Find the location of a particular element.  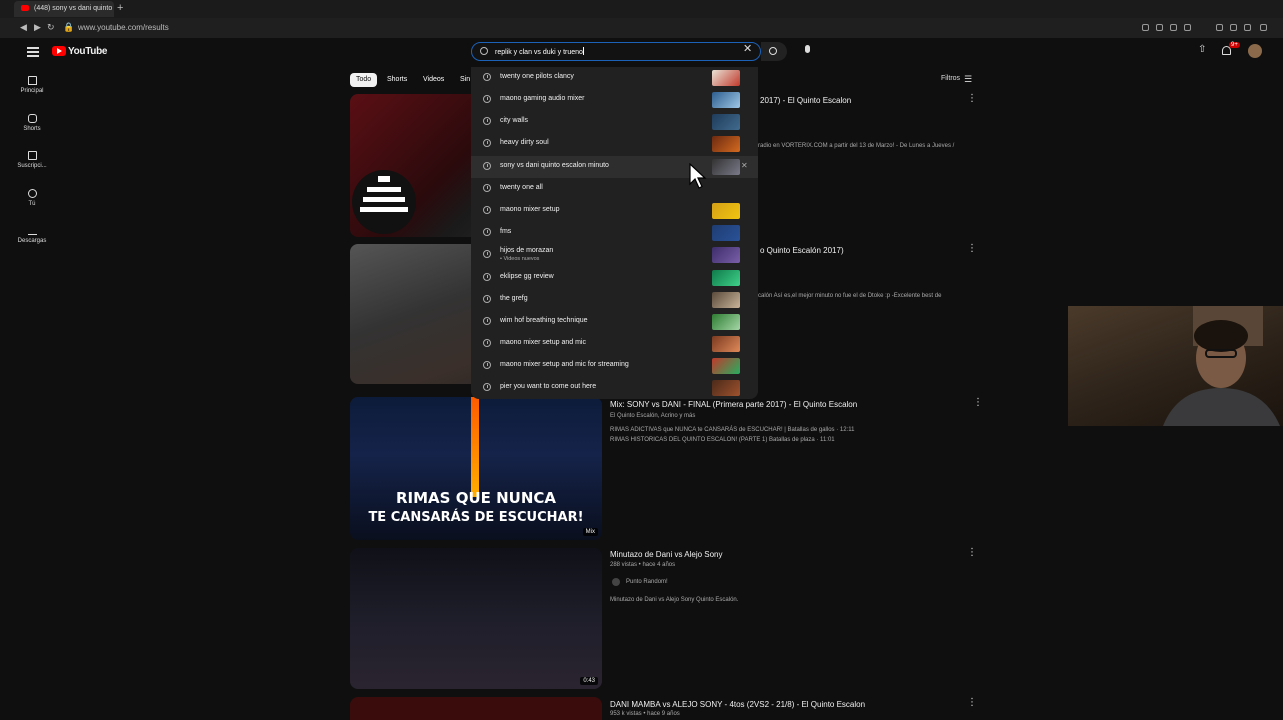

search-input: replik y clan vs duki y trueno is located at coordinates (616, 51).